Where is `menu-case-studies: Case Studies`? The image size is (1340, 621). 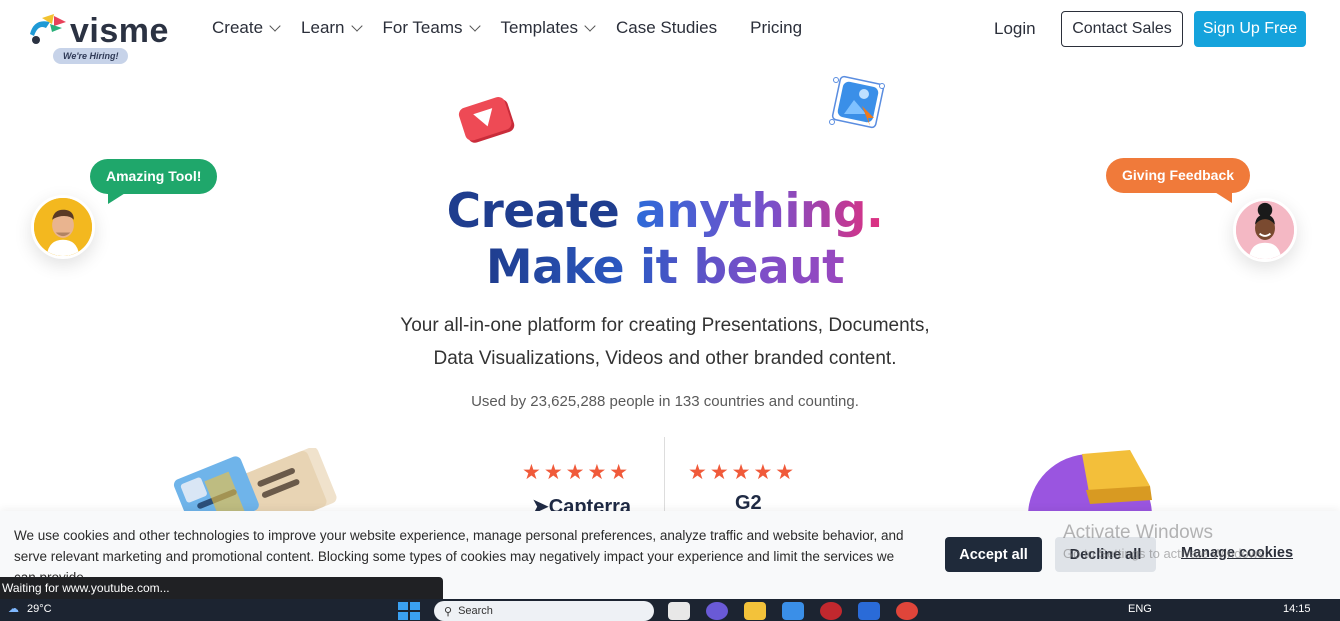
menu-case-studies: Case Studies is located at coordinates (666, 28).